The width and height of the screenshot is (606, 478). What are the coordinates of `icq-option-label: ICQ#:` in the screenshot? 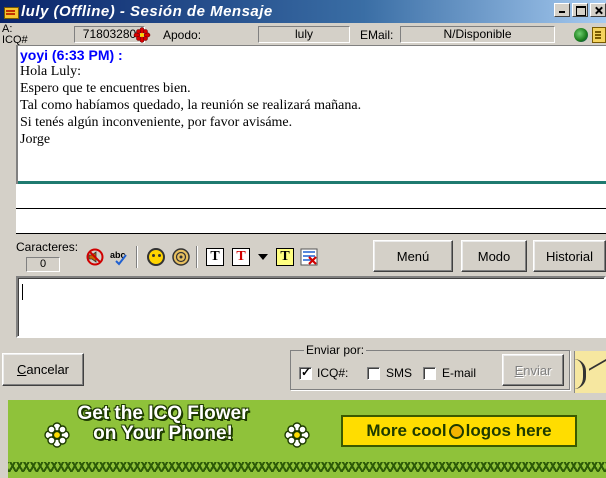 It's located at (333, 373).